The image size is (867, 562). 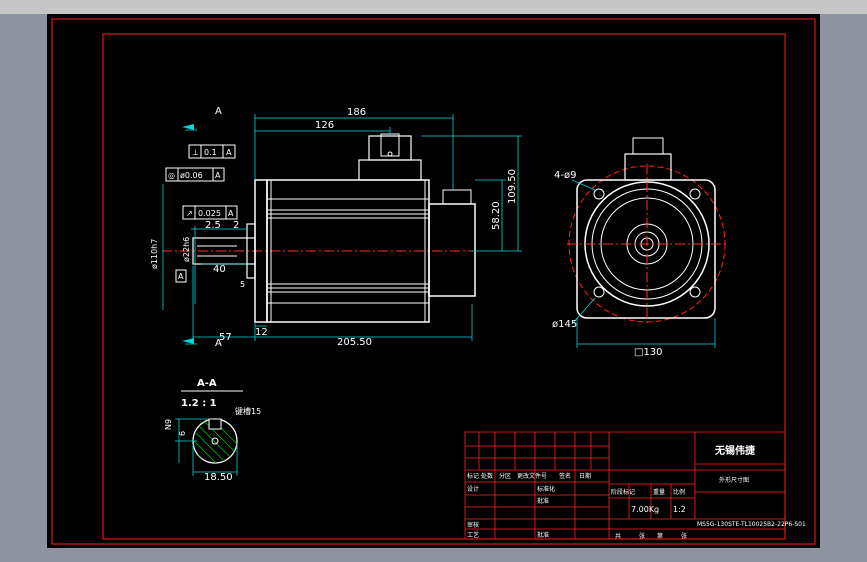 What do you see at coordinates (660, 536) in the screenshot?
I see `sheet-no: 第` at bounding box center [660, 536].